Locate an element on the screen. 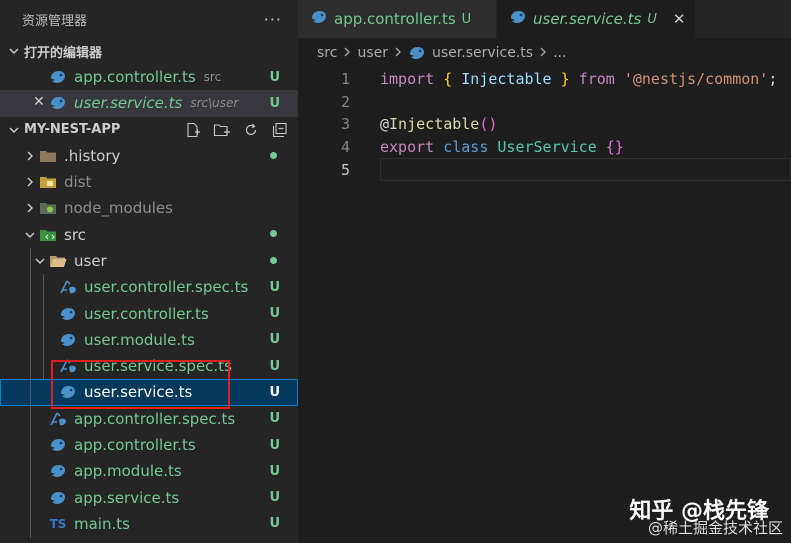  close-icon: ✕ is located at coordinates (39, 102).